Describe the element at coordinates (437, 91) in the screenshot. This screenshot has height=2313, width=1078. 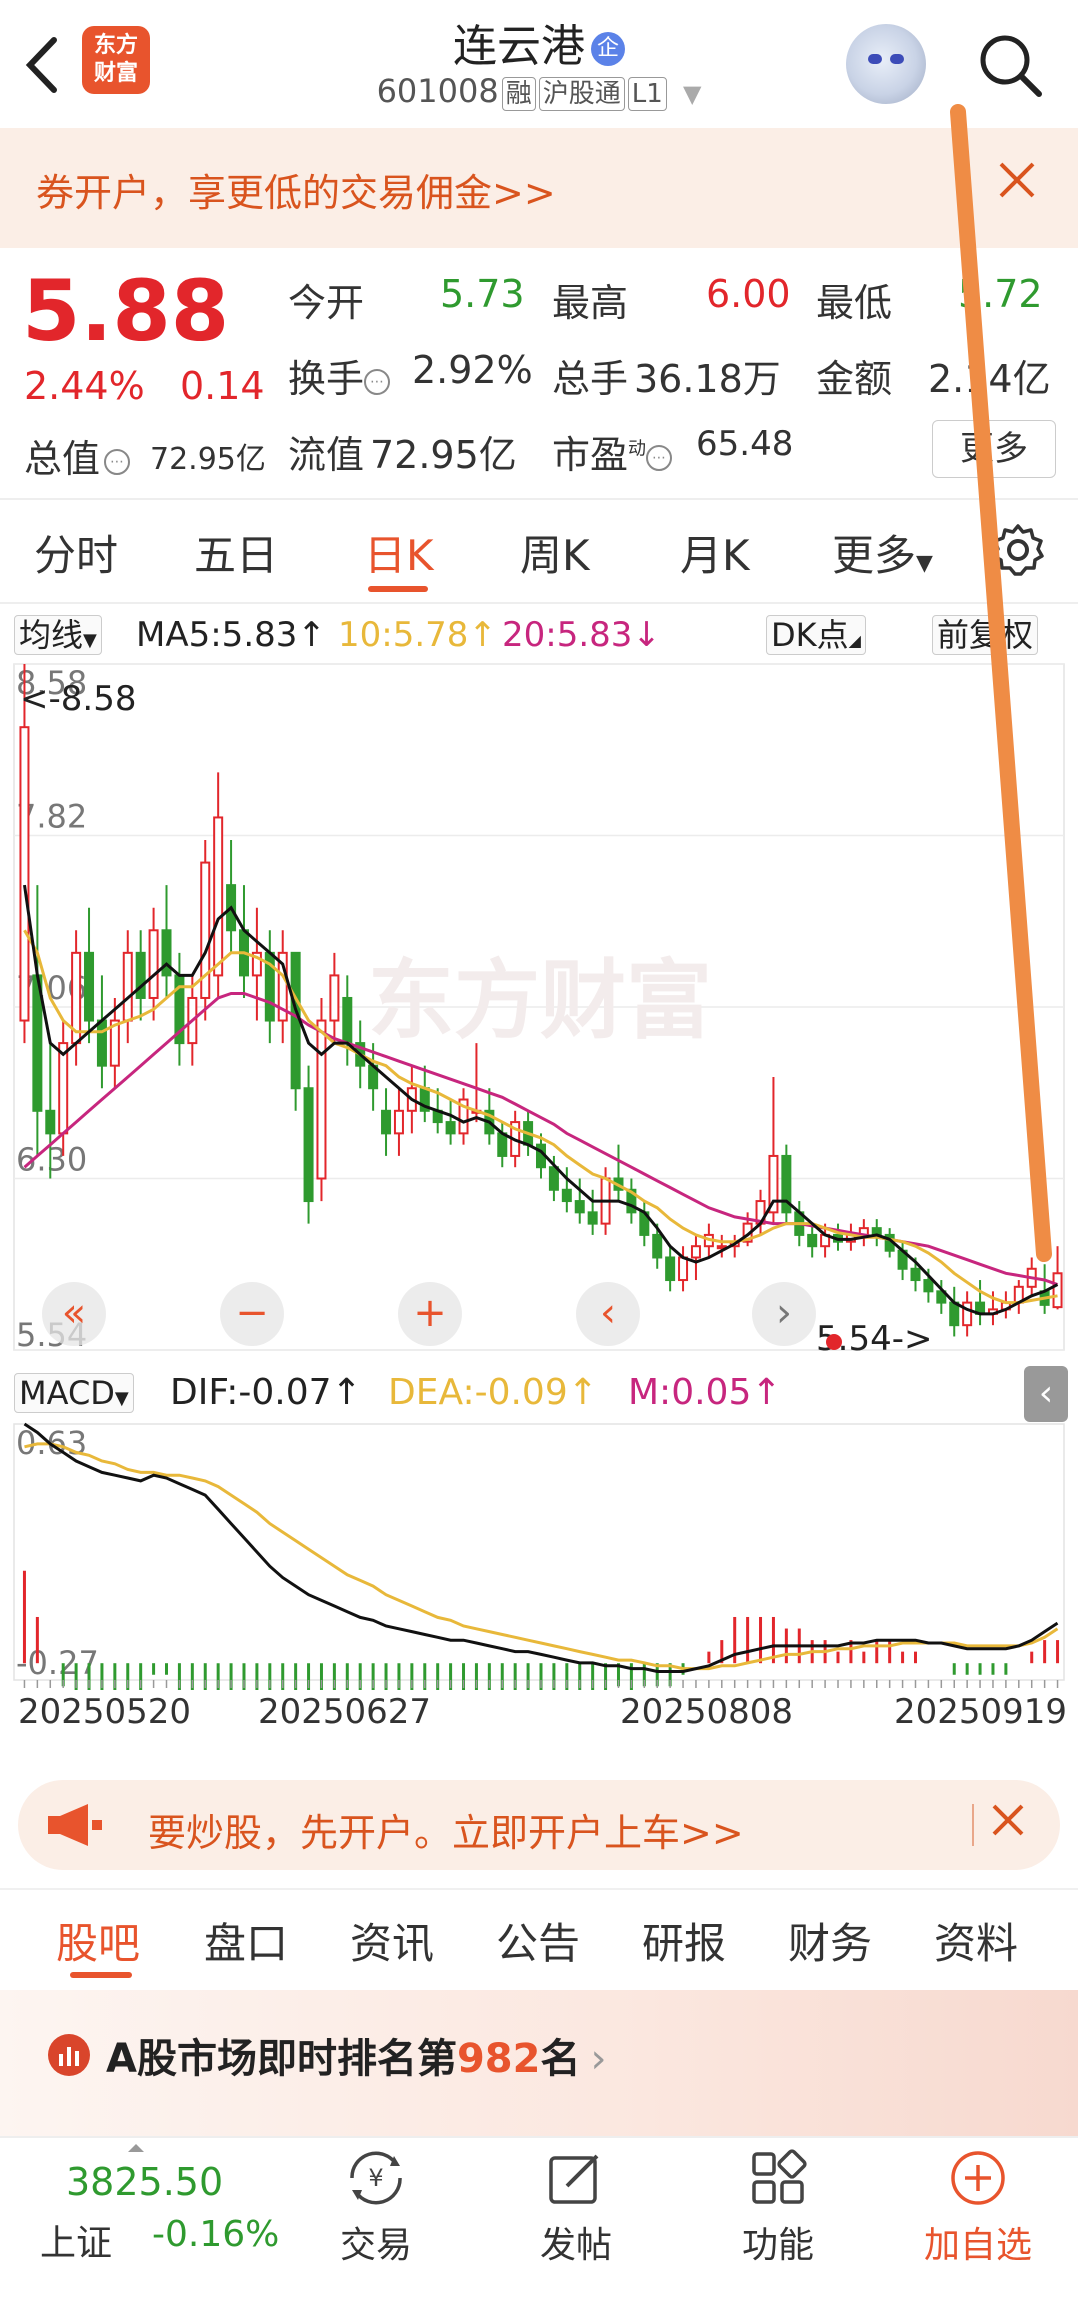
I see `stock-code: 601008` at that location.